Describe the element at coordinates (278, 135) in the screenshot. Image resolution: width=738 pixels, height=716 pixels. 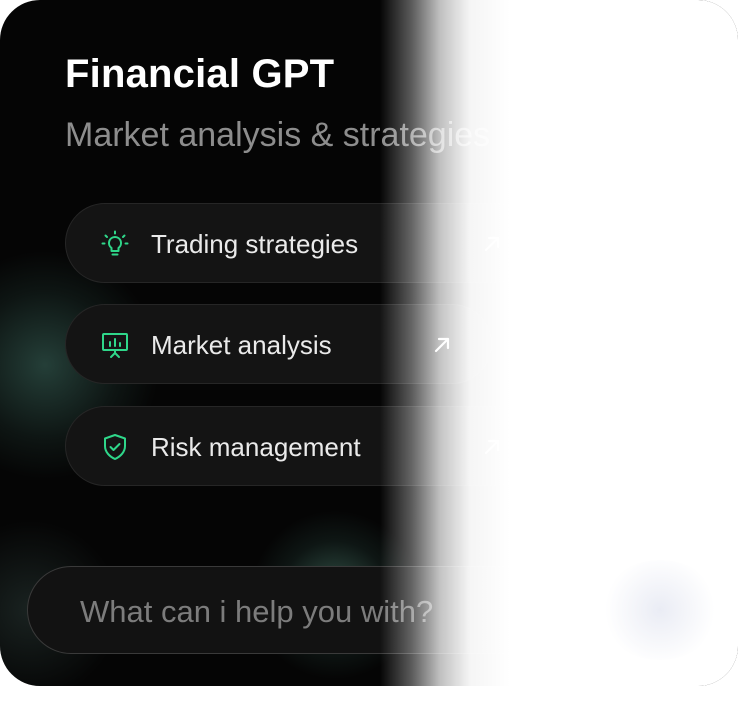
I see `page-subtitle: Market analysis & strategies` at that location.